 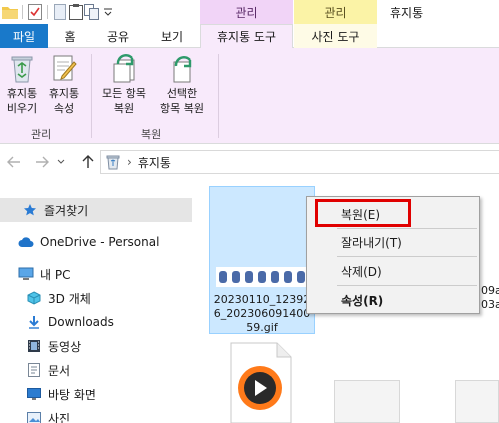 I want to click on nav-item-this-pc: 내 PC, so click(x=96, y=274).